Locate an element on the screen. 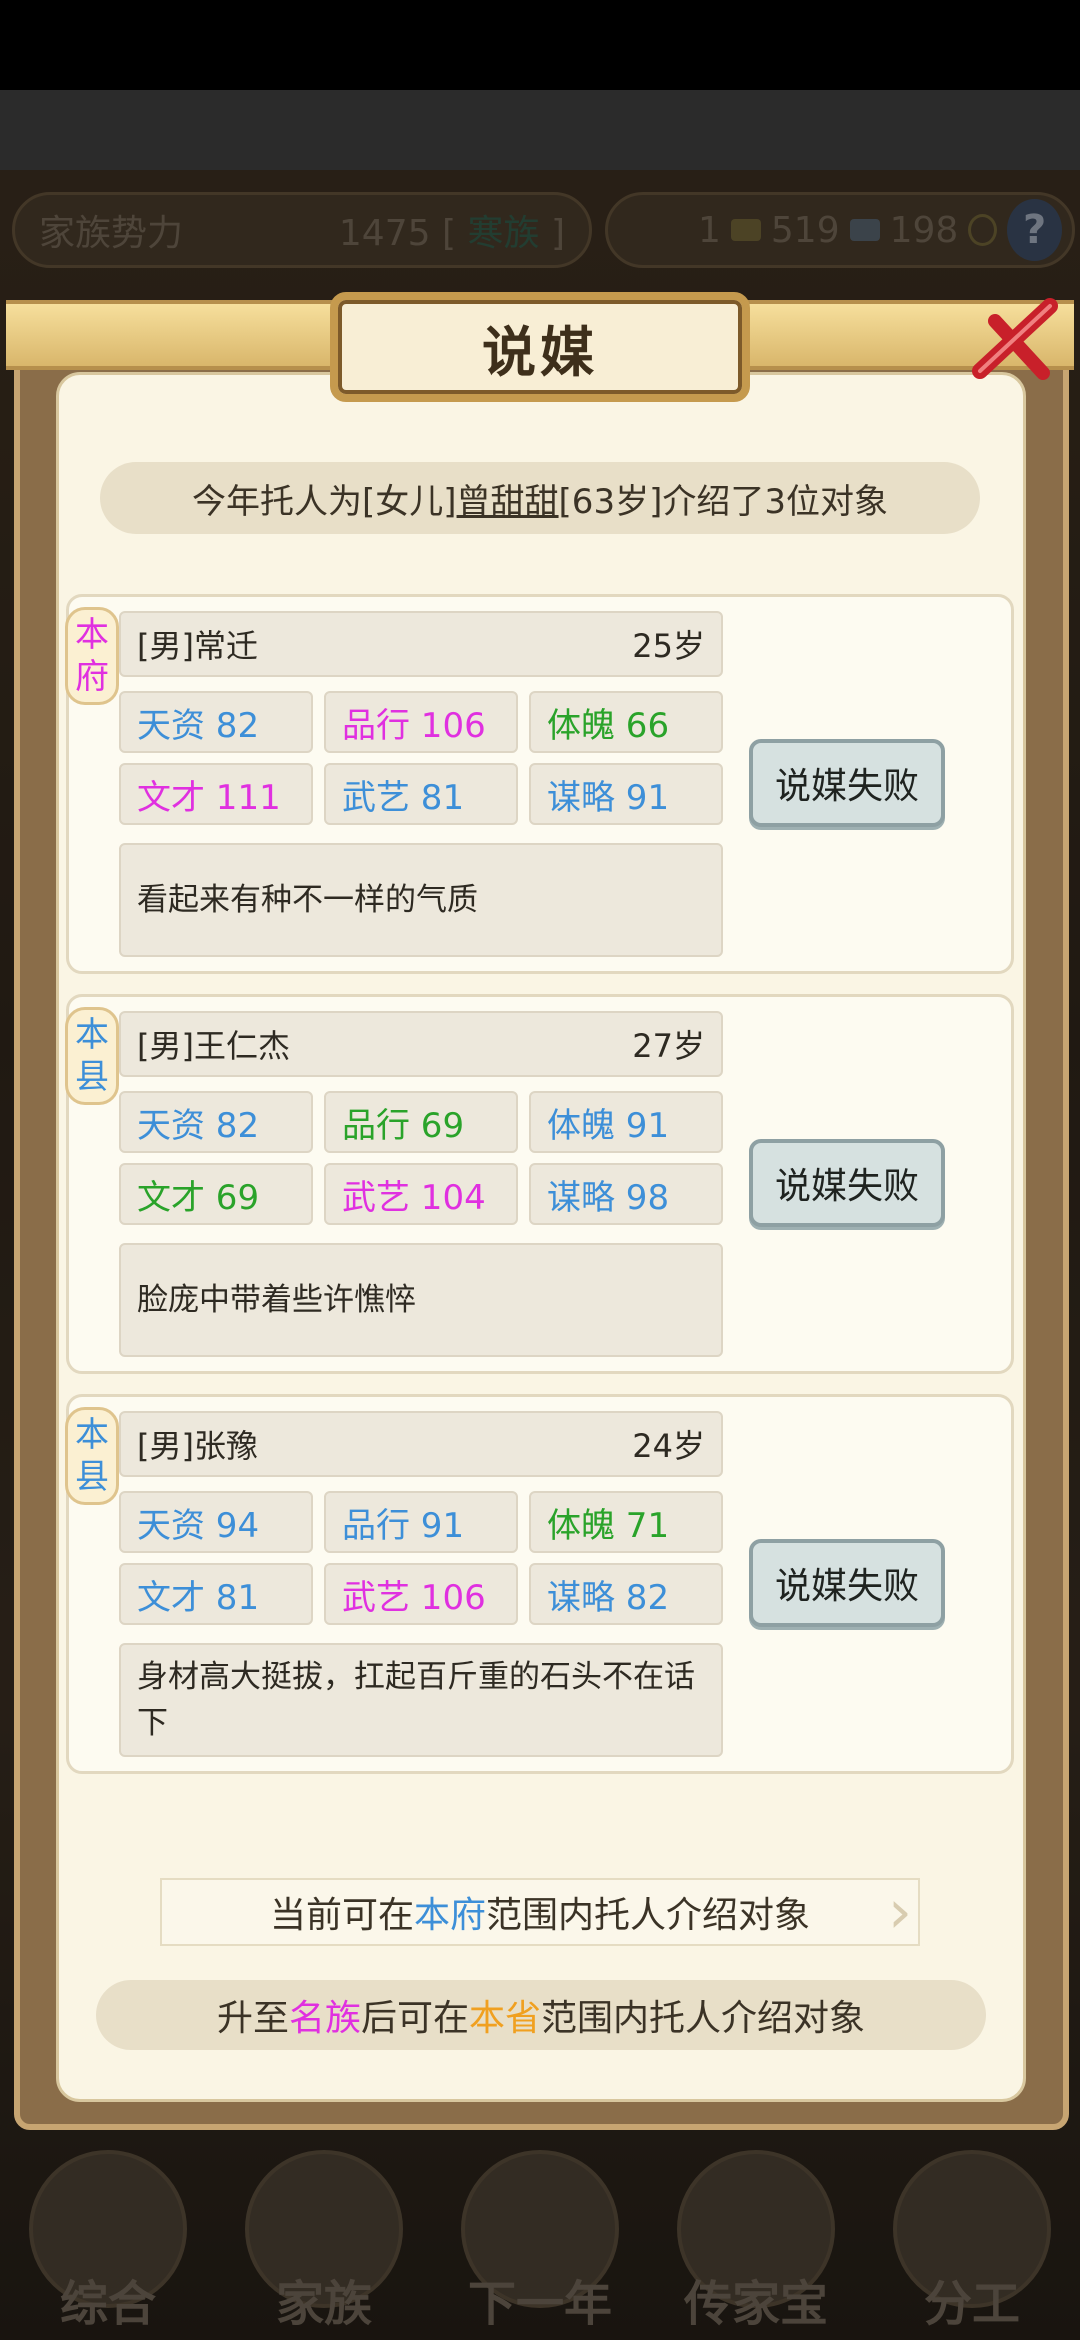  summary-text-2: [63岁]介绍了3位对象 is located at coordinates (723, 501).